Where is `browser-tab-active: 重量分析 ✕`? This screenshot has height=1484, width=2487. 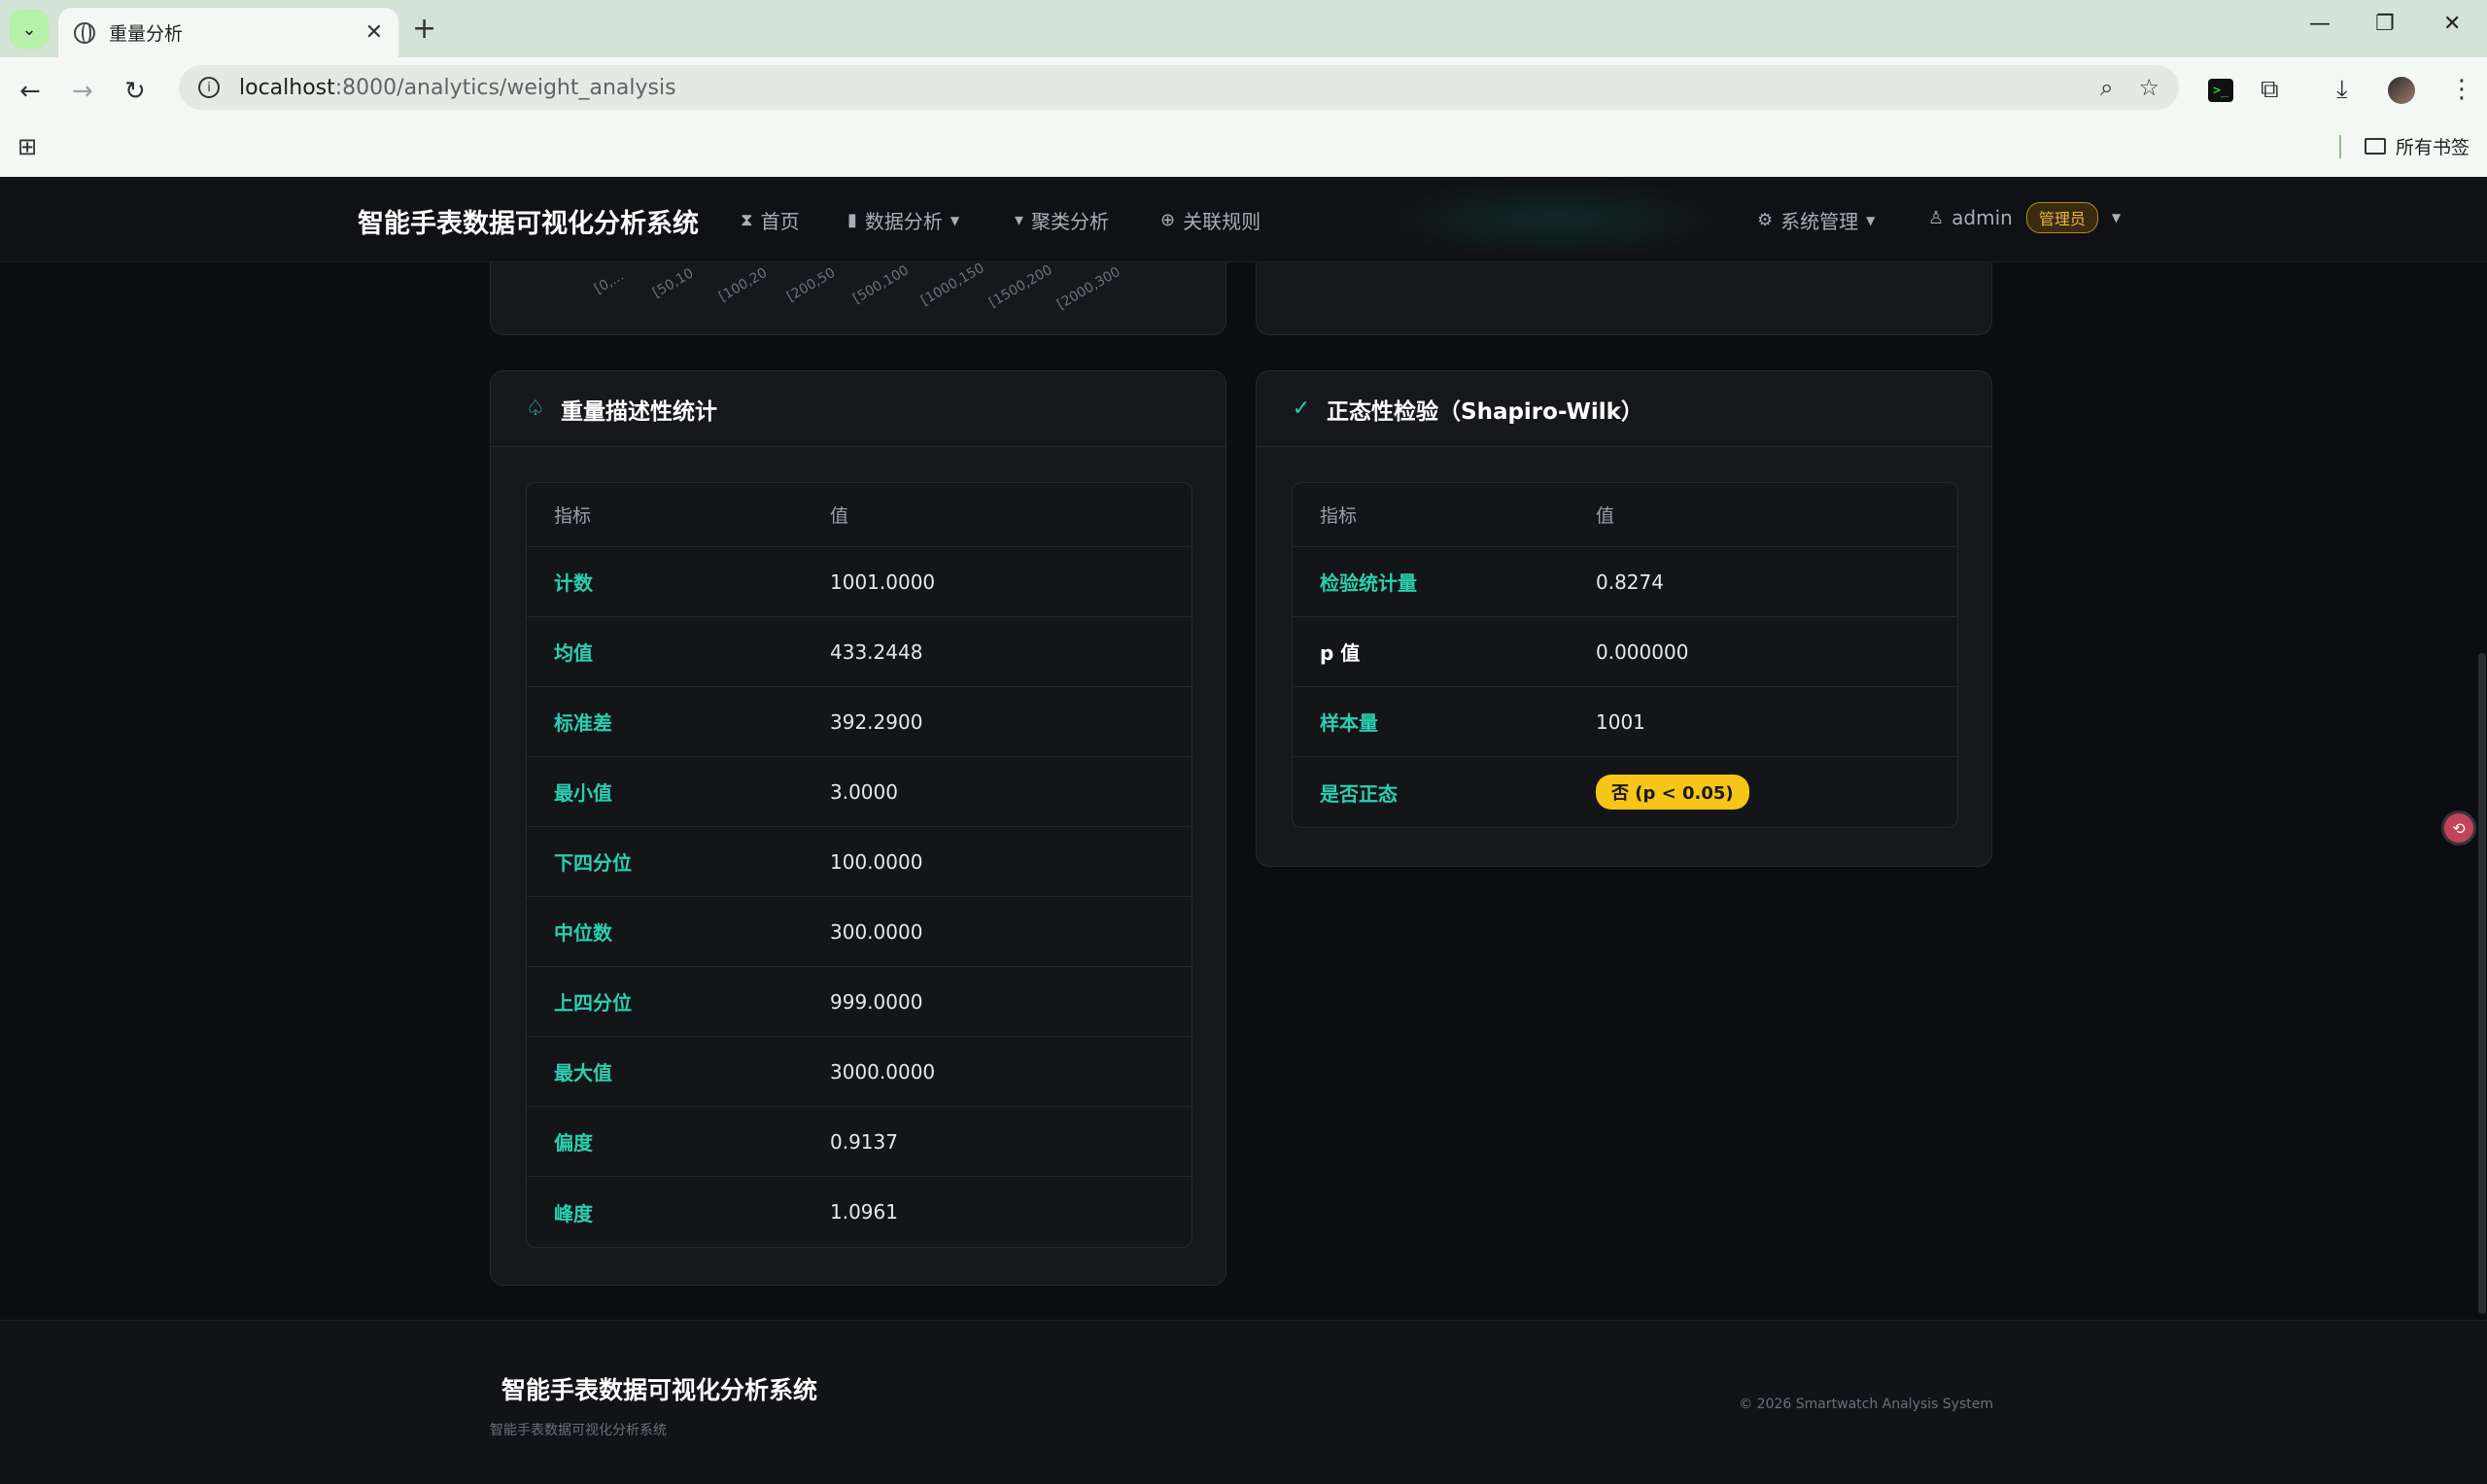
browser-tab-active: 重量分析 ✕ is located at coordinates (228, 32).